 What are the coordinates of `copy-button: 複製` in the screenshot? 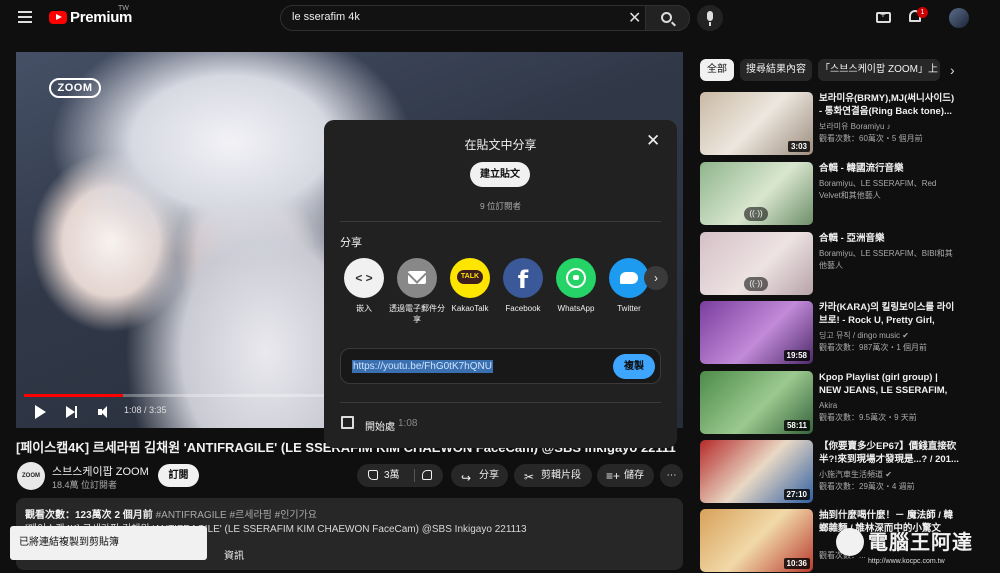 It's located at (634, 366).